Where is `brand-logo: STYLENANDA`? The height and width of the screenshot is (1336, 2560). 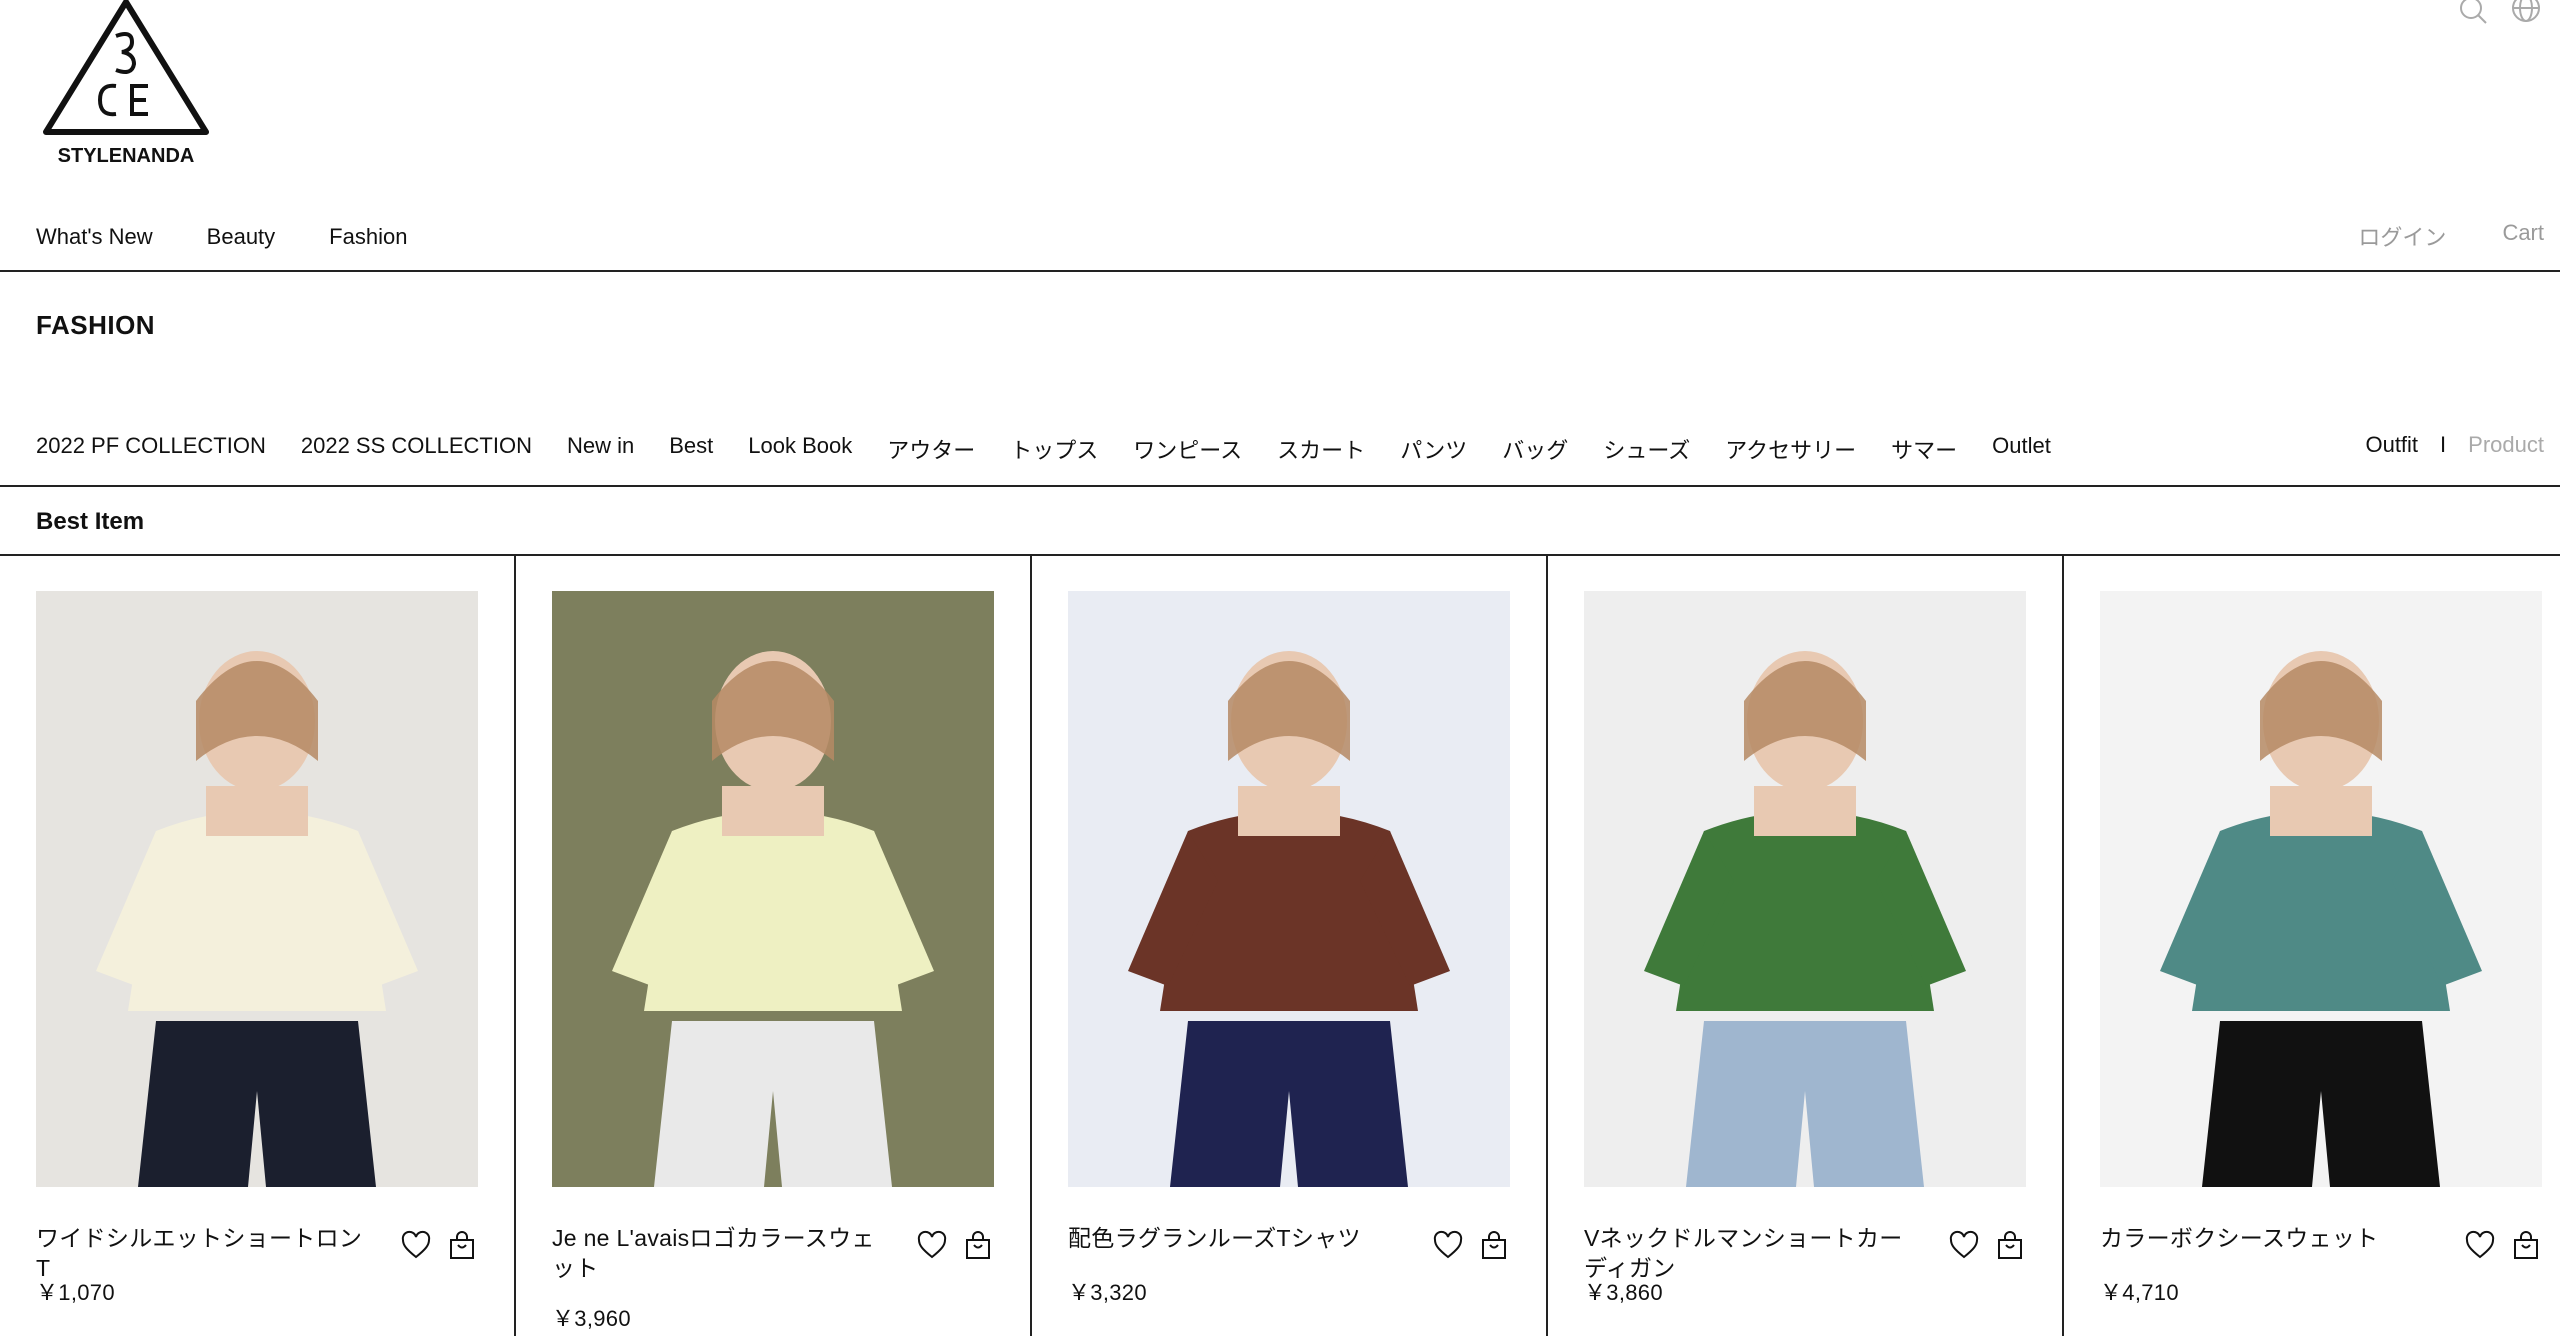 brand-logo: STYLENANDA is located at coordinates (126, 85).